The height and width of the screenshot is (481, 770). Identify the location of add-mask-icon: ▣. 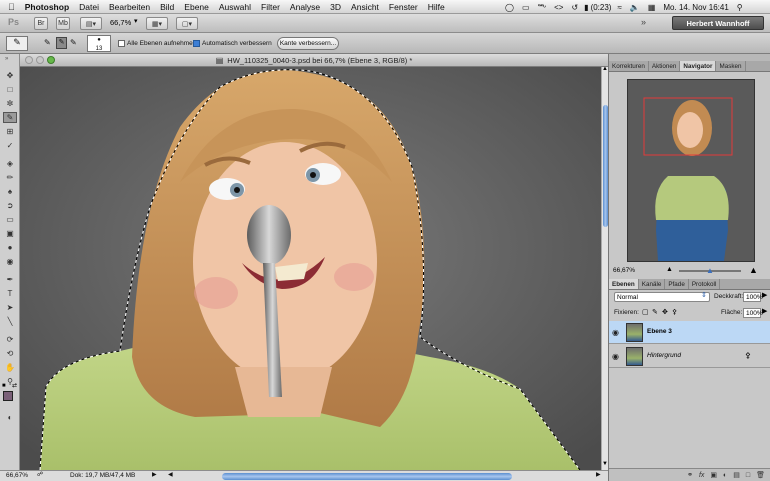
(713, 475).